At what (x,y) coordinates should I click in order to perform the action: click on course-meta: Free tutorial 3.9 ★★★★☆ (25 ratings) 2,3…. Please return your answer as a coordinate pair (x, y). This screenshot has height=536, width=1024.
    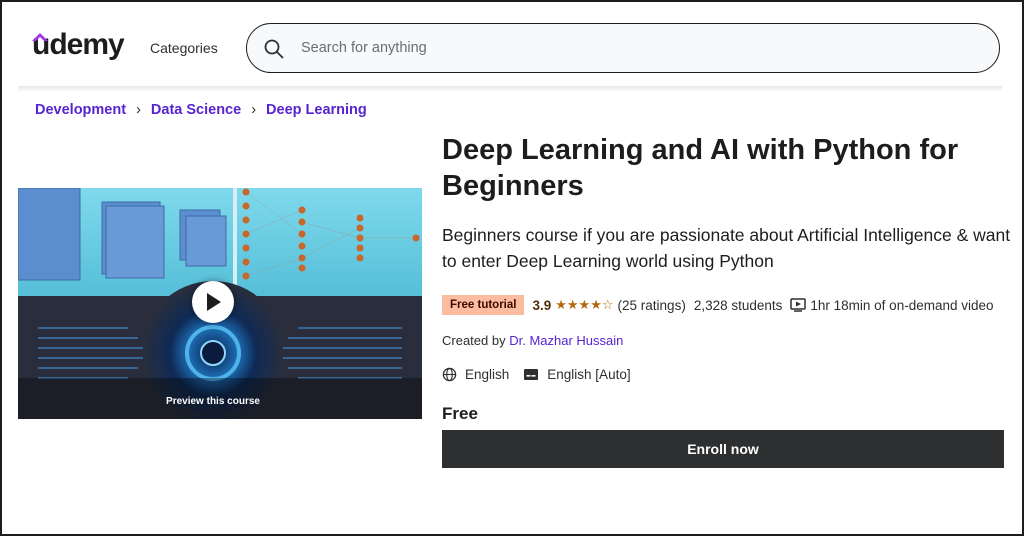
    Looking at the image, I should click on (723, 305).